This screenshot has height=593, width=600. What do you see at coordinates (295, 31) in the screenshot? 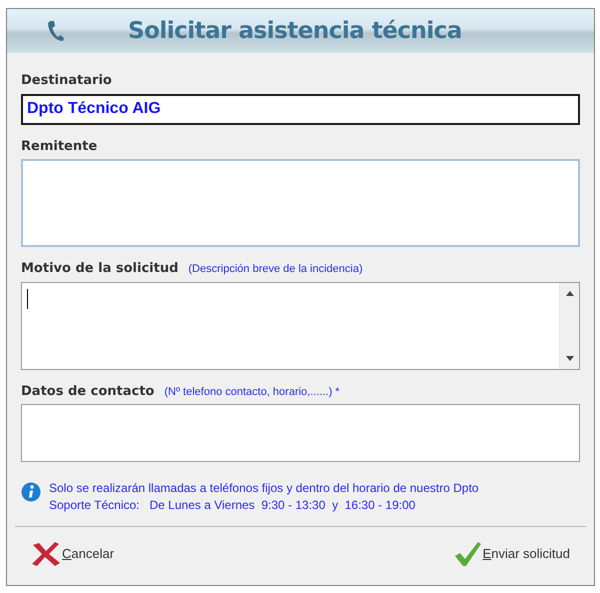
I see `window-title: Solicitar asistencia técnica` at bounding box center [295, 31].